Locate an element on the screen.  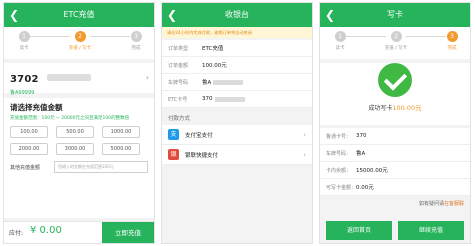
continue-recharge-button: 继续充值 is located at coordinates (431, 230).